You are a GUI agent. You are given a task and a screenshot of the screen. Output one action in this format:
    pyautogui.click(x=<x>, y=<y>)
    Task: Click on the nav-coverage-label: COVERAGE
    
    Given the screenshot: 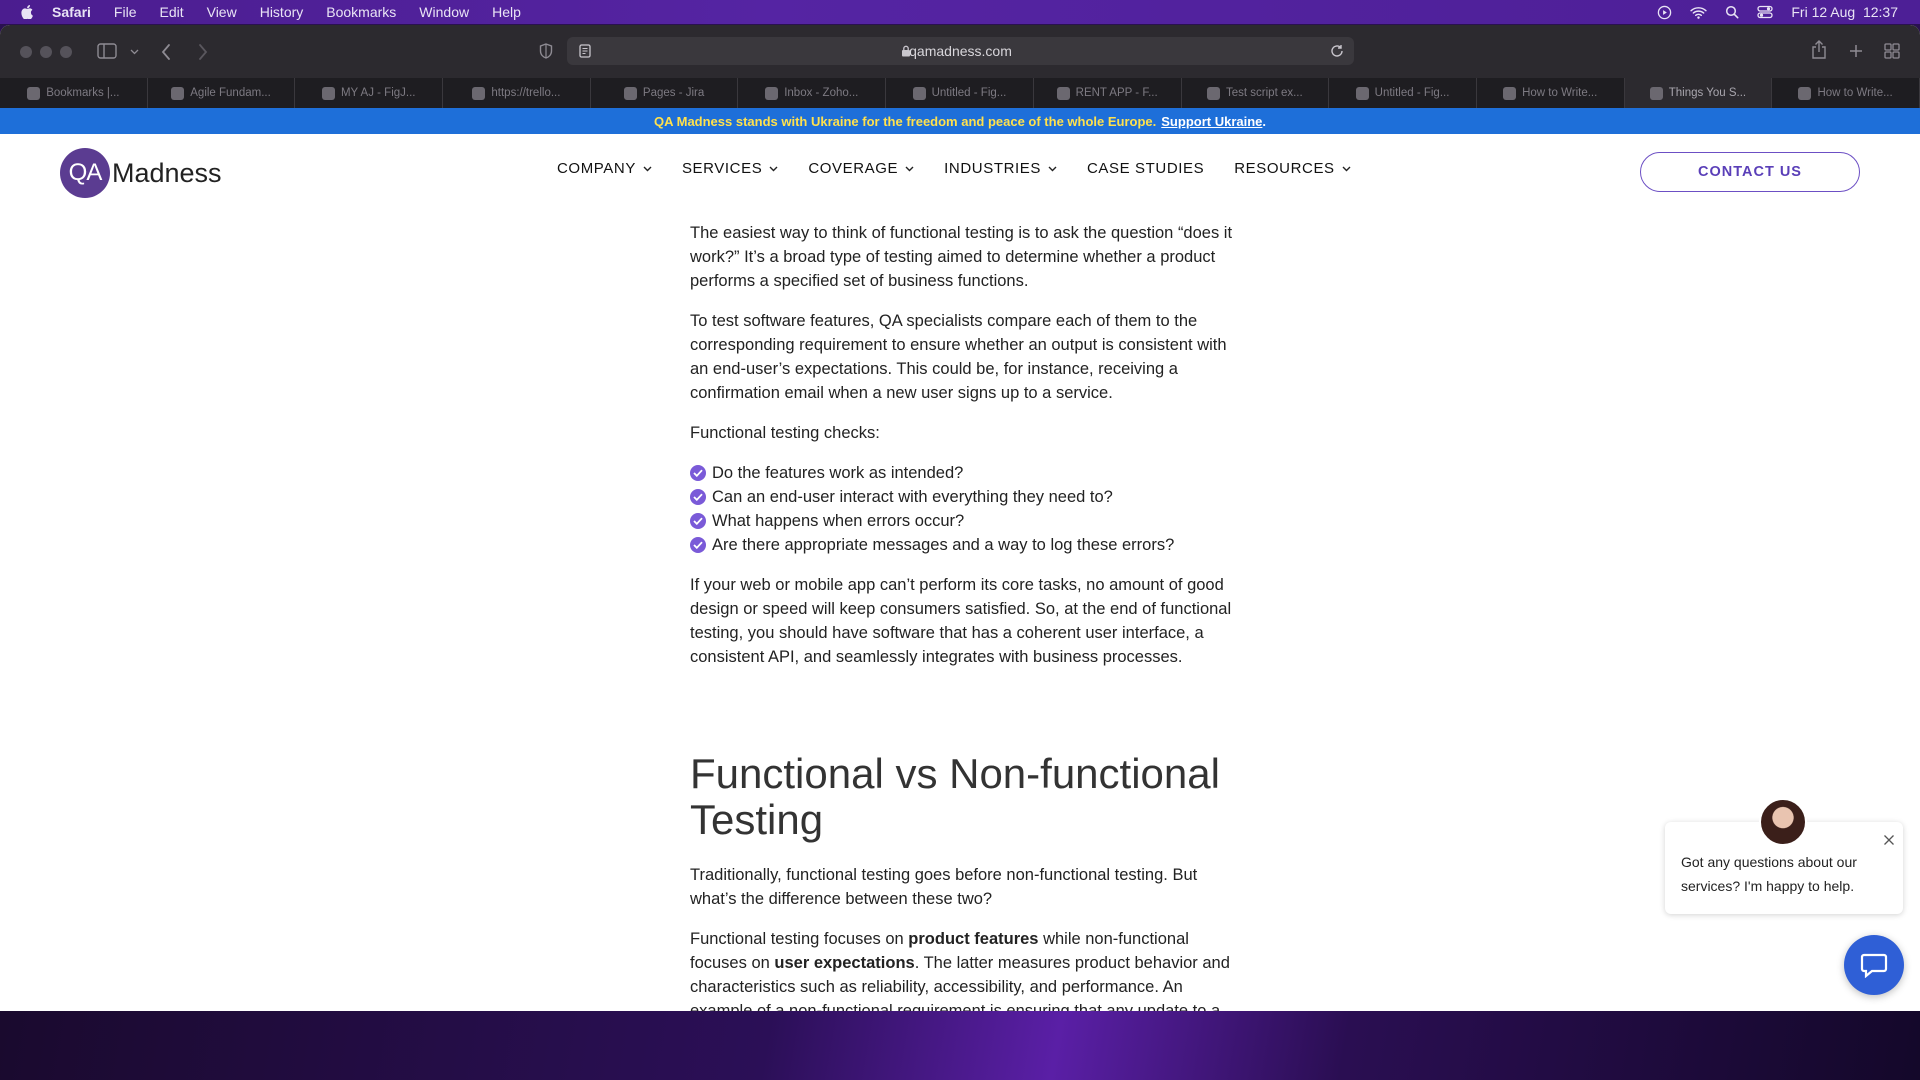 What is the action you would take?
    pyautogui.click(x=853, y=168)
    